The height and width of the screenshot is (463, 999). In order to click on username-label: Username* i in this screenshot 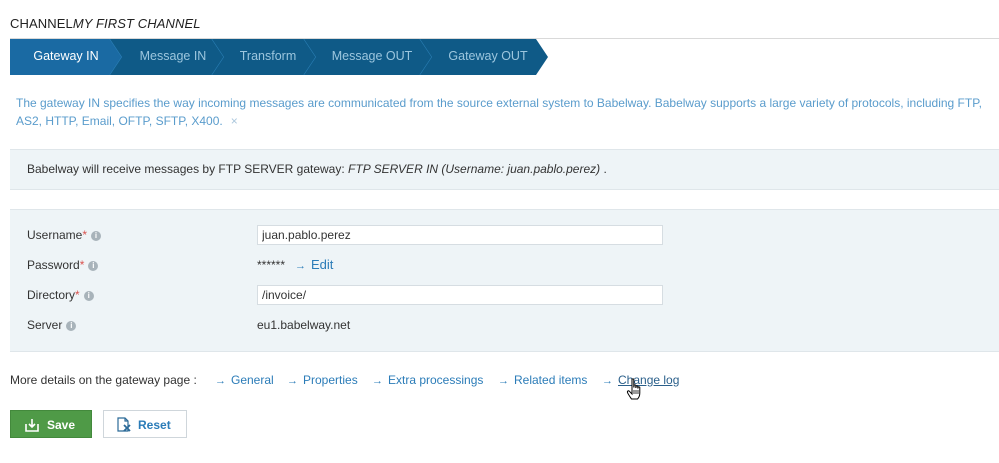, I will do `click(64, 235)`.